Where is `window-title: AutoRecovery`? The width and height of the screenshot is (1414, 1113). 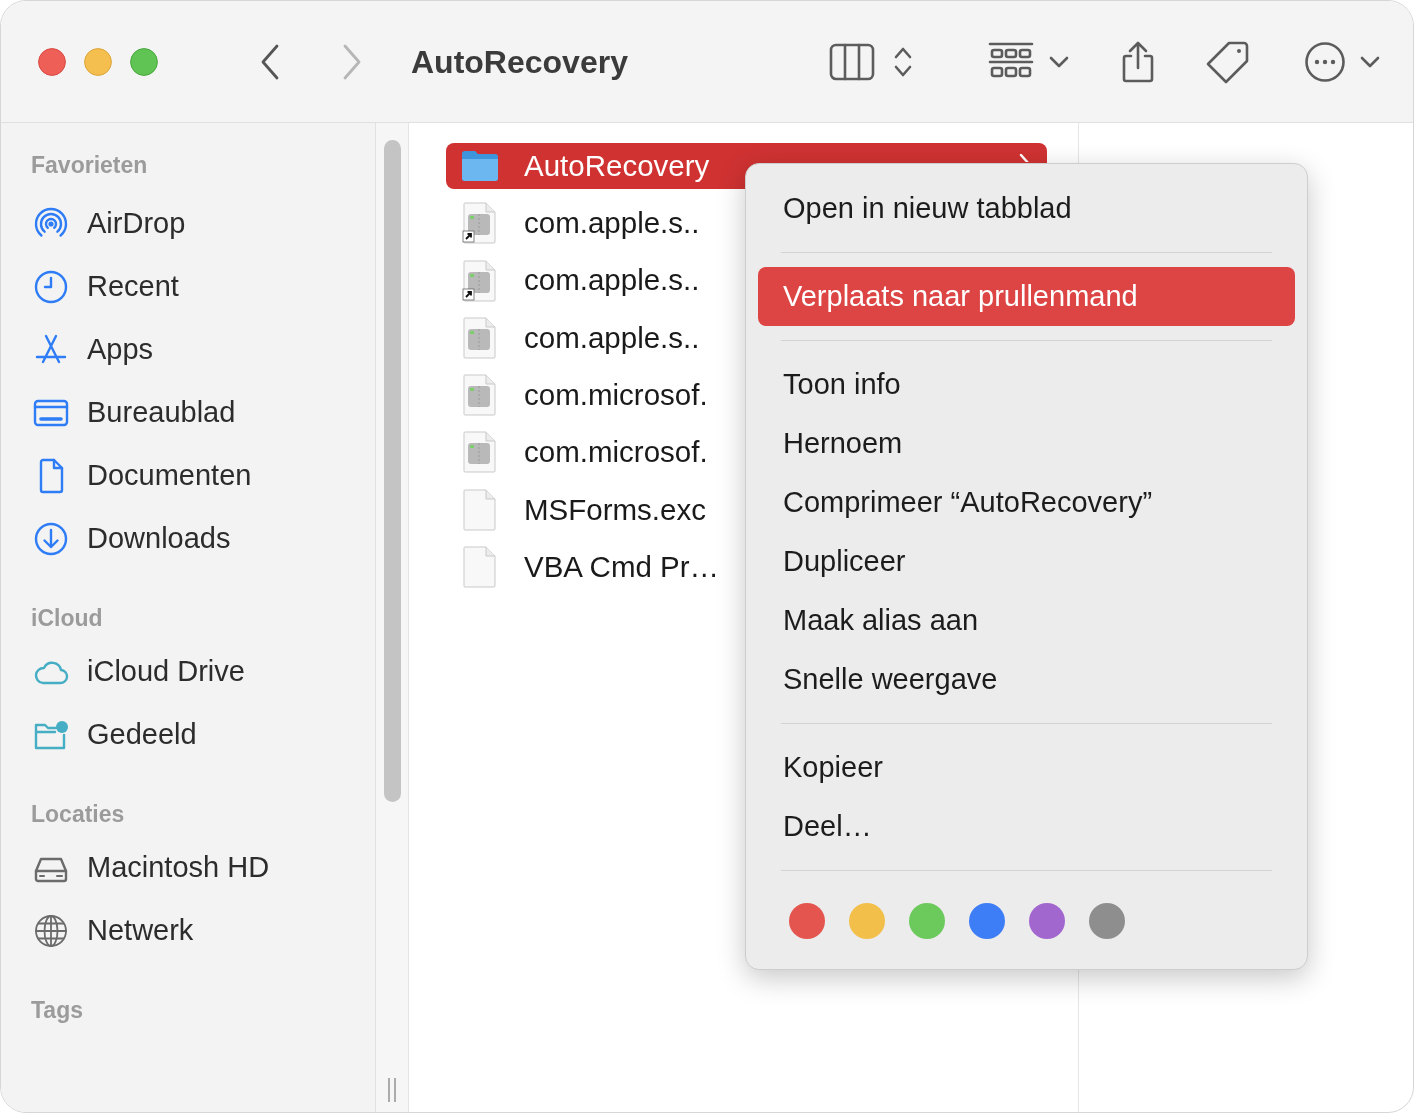
window-title: AutoRecovery is located at coordinates (519, 62).